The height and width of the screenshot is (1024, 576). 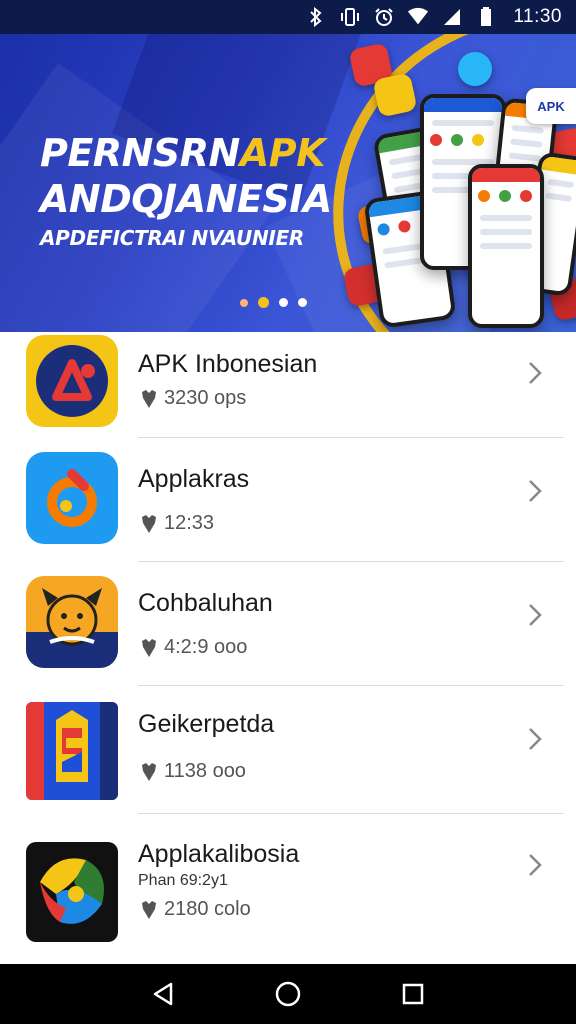 What do you see at coordinates (206, 647) in the screenshot?
I see `app-meta-text: 4:2:9 ooo` at bounding box center [206, 647].